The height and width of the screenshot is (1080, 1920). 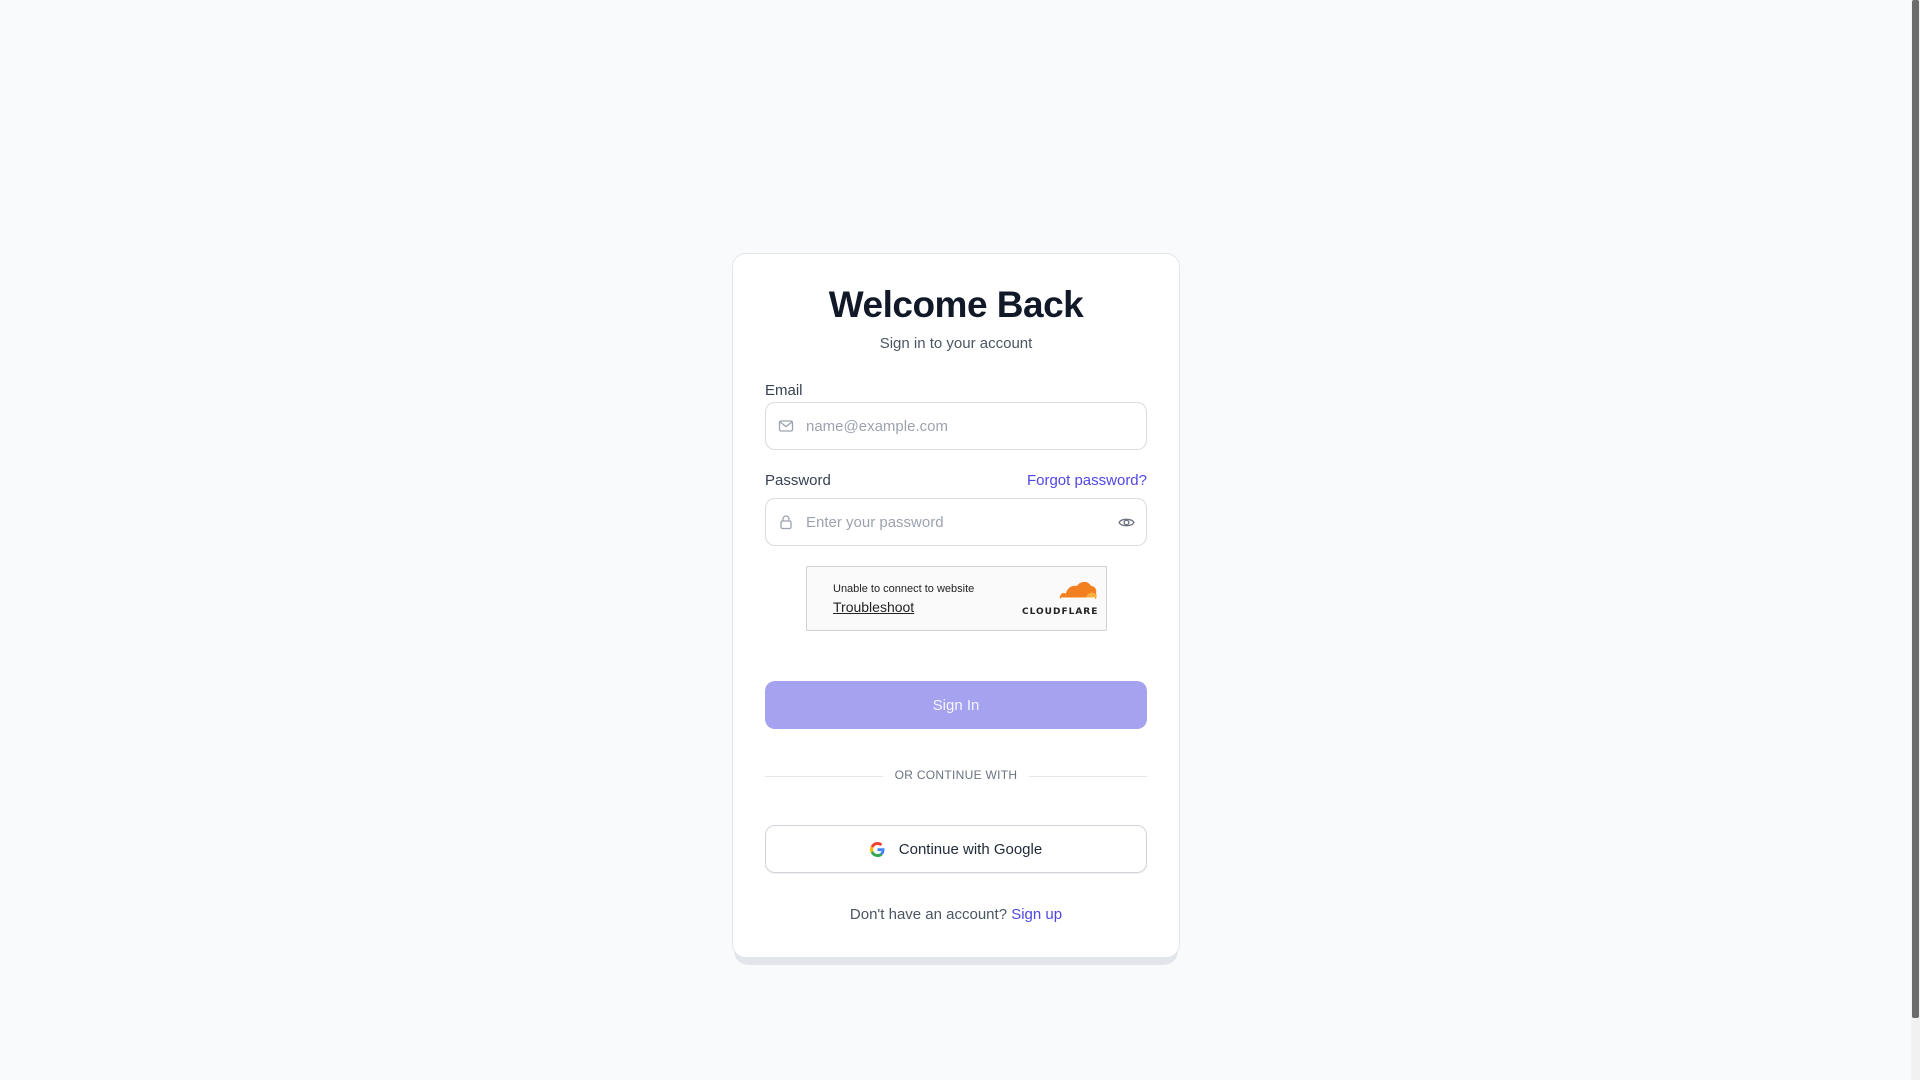 I want to click on password-field-container, so click(x=956, y=522).